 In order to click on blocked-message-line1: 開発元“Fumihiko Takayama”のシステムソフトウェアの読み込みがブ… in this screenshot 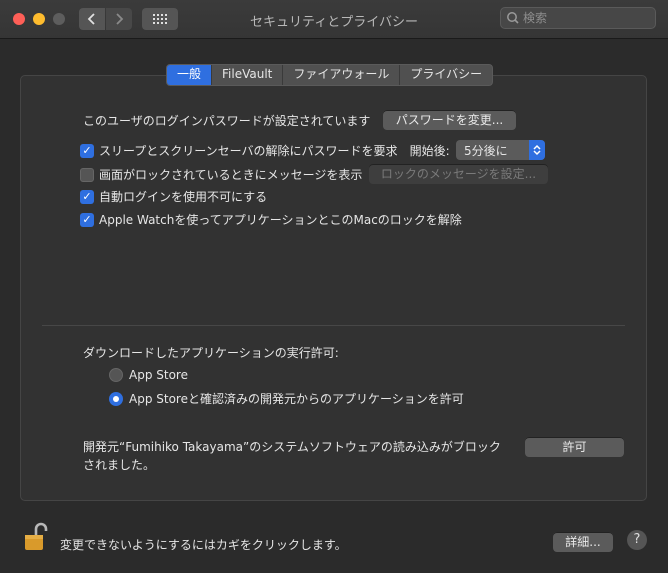, I will do `click(292, 446)`.